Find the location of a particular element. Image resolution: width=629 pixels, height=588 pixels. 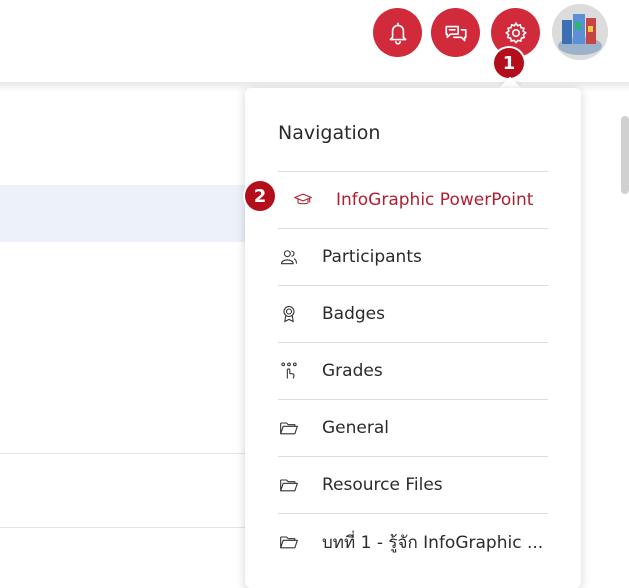

nav-item-label: InfoGraphic PowerPoint is located at coordinates (435, 200).